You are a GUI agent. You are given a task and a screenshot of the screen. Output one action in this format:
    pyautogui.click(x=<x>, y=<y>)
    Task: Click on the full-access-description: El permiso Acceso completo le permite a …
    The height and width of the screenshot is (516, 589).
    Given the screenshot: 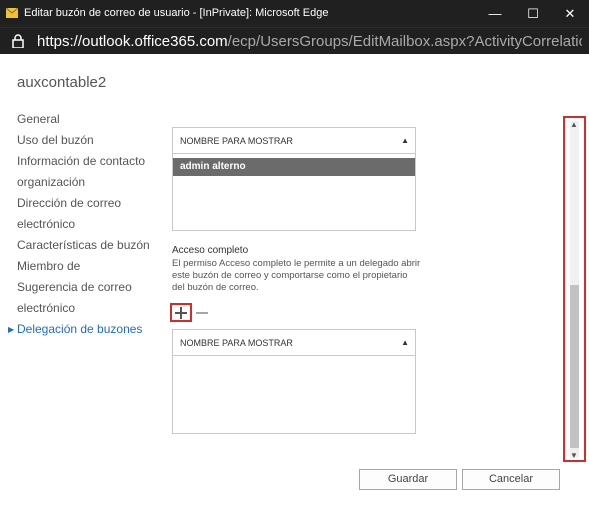 What is the action you would take?
    pyautogui.click(x=296, y=275)
    